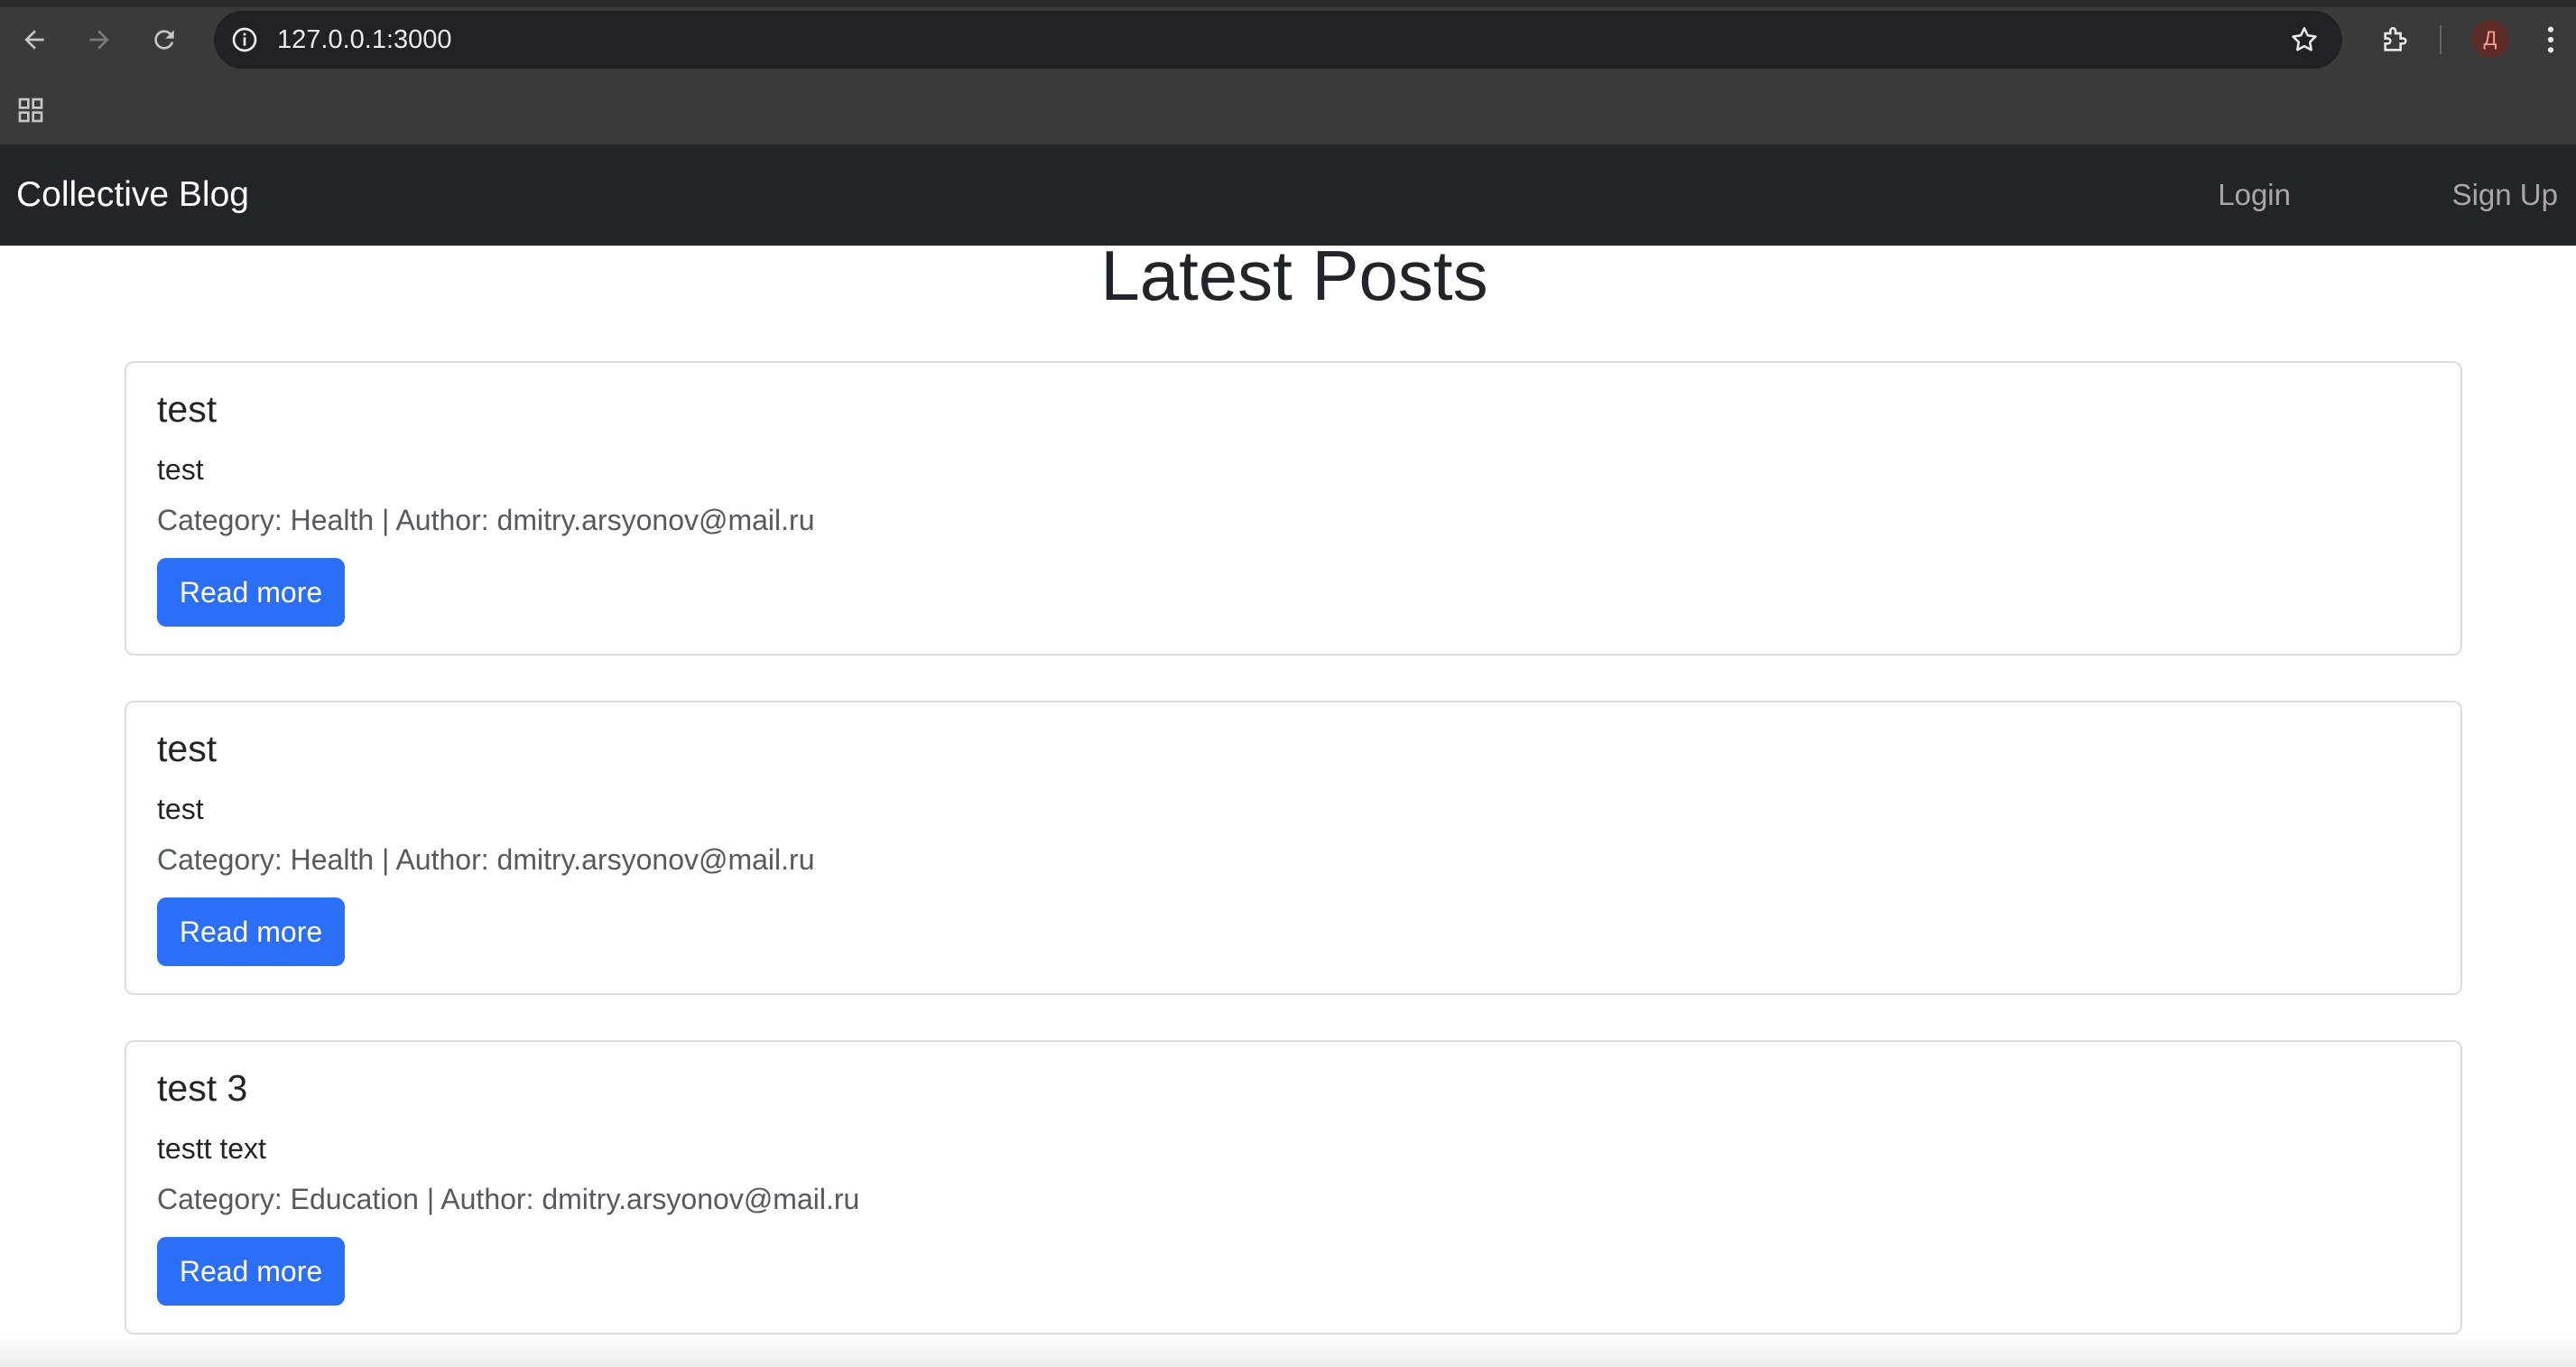 The image size is (2576, 1367). I want to click on arrow-left-icon, so click(34, 40).